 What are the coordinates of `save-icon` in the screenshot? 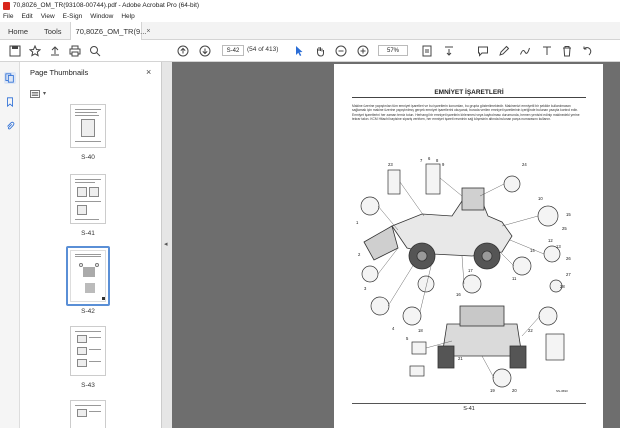 It's located at (15, 51).